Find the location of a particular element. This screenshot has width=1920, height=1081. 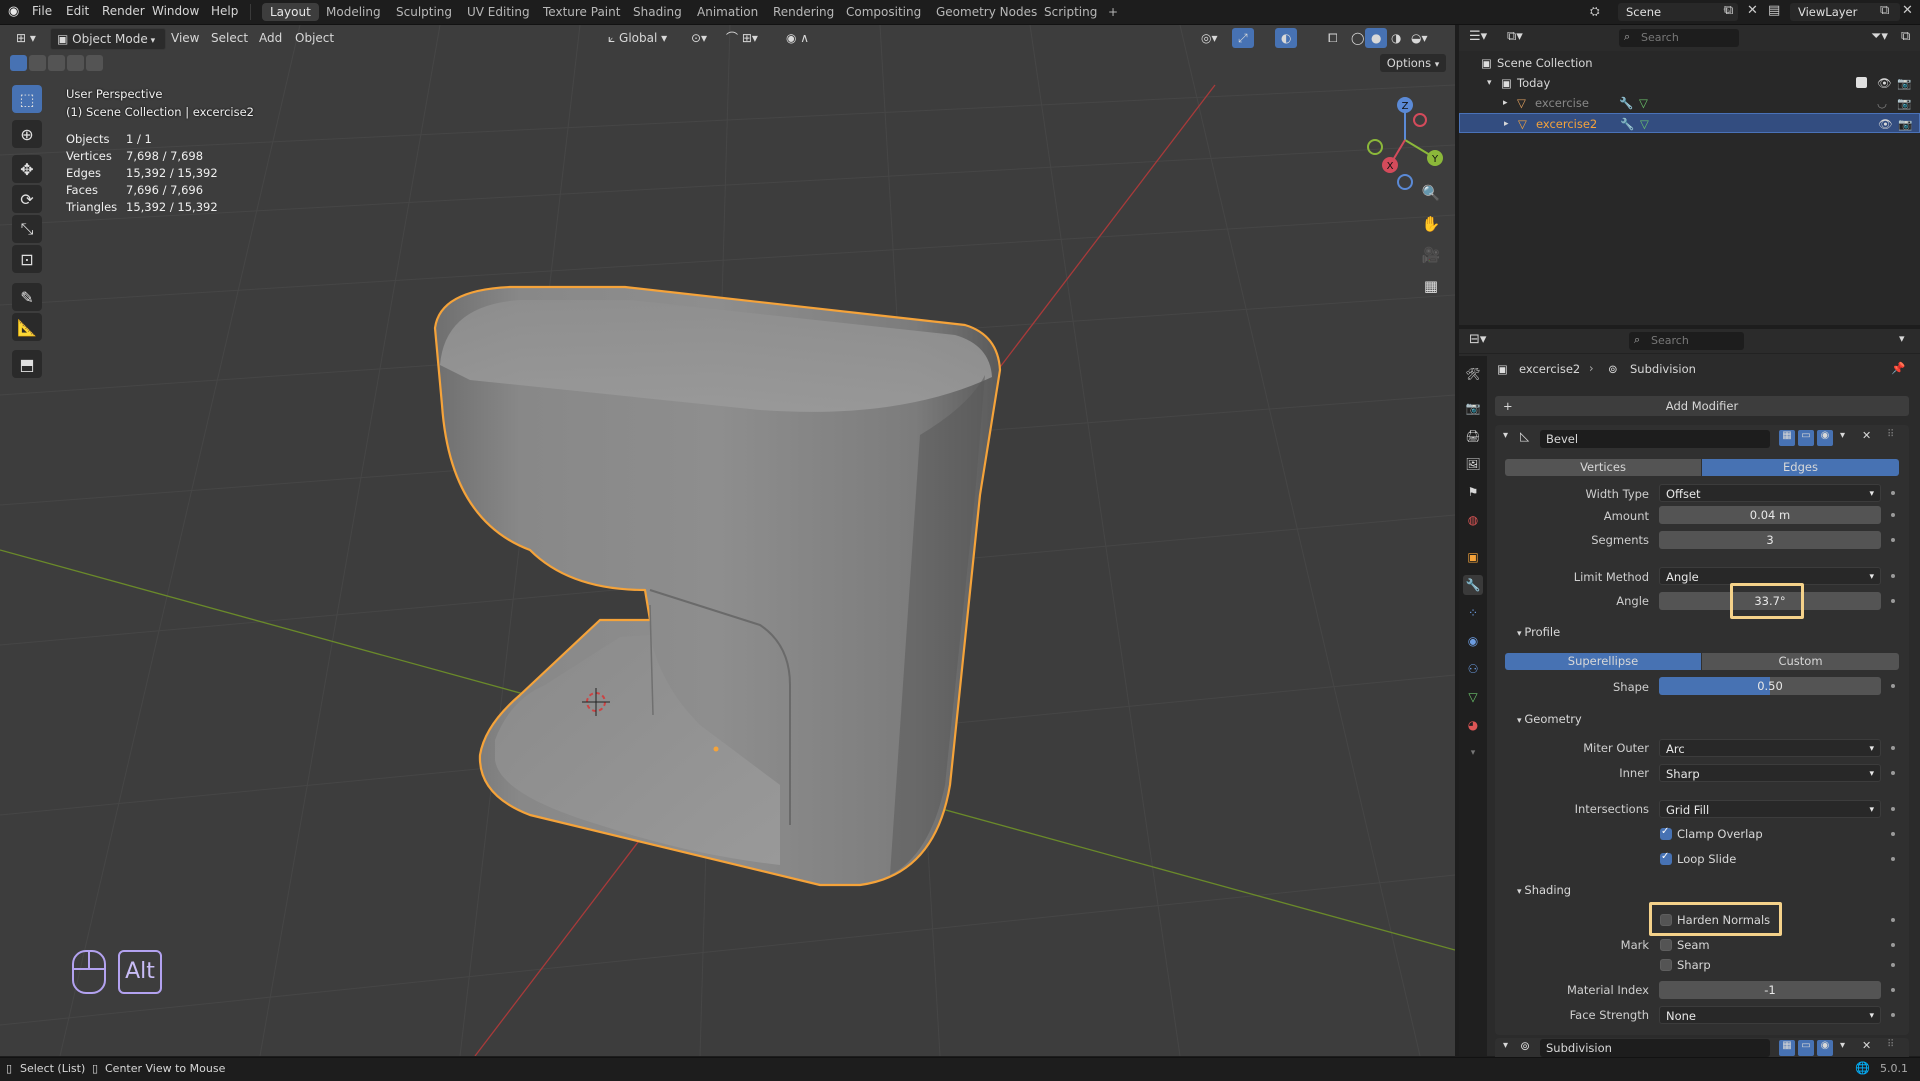

collapse-arrow-icon: ▾ is located at coordinates (1505, 435).